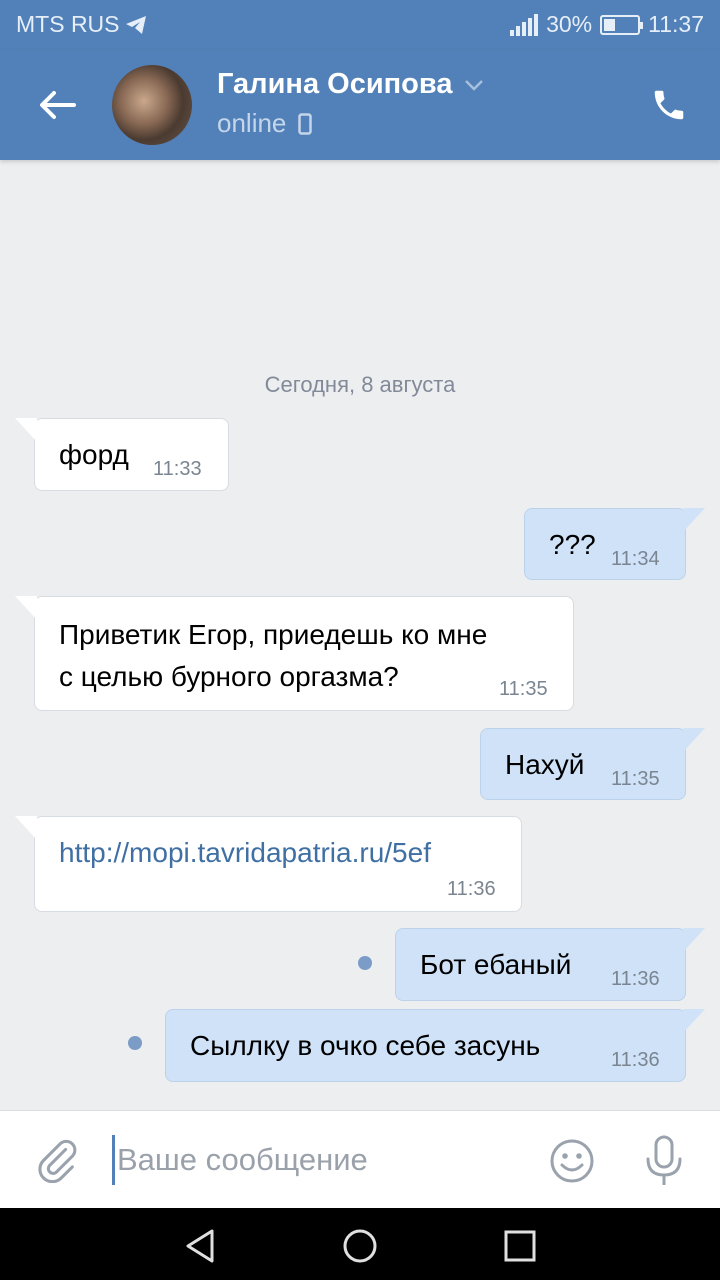 The height and width of the screenshot is (1280, 720). I want to click on message-outgoing: Сыллку в очко себе засунь 11:36, so click(435, 1045).